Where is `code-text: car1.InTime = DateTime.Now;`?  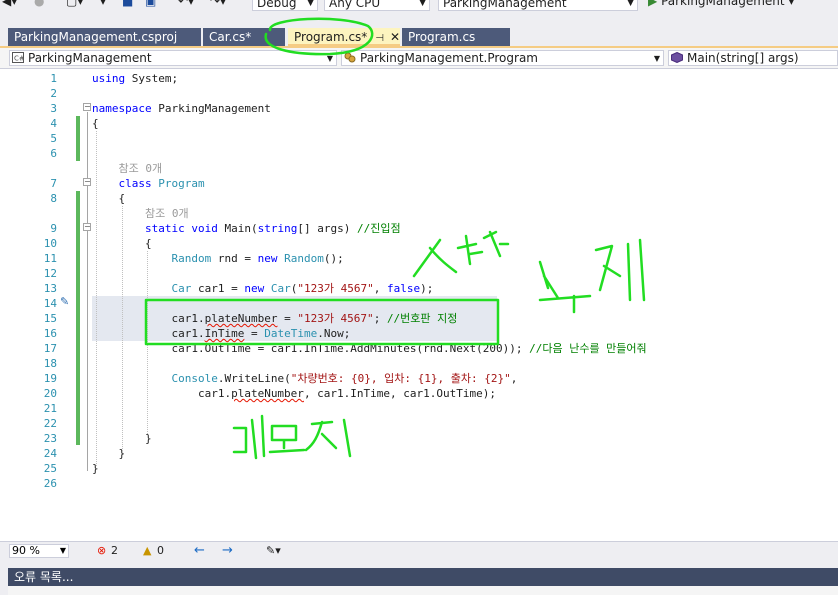
code-text: car1.InTime = DateTime.Now; is located at coordinates (221, 333).